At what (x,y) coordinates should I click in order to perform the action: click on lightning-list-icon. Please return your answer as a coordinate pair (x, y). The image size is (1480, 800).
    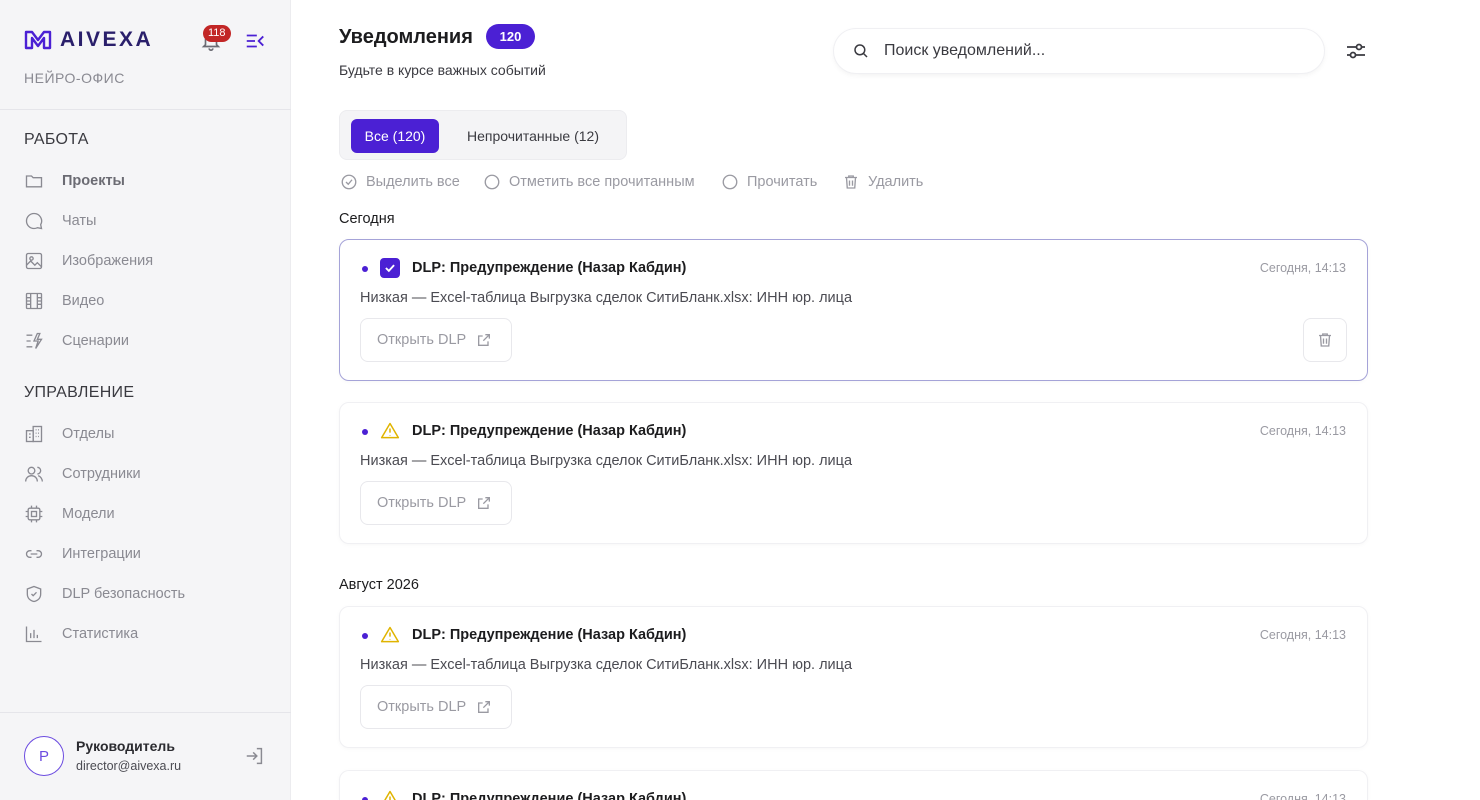
    Looking at the image, I should click on (34, 340).